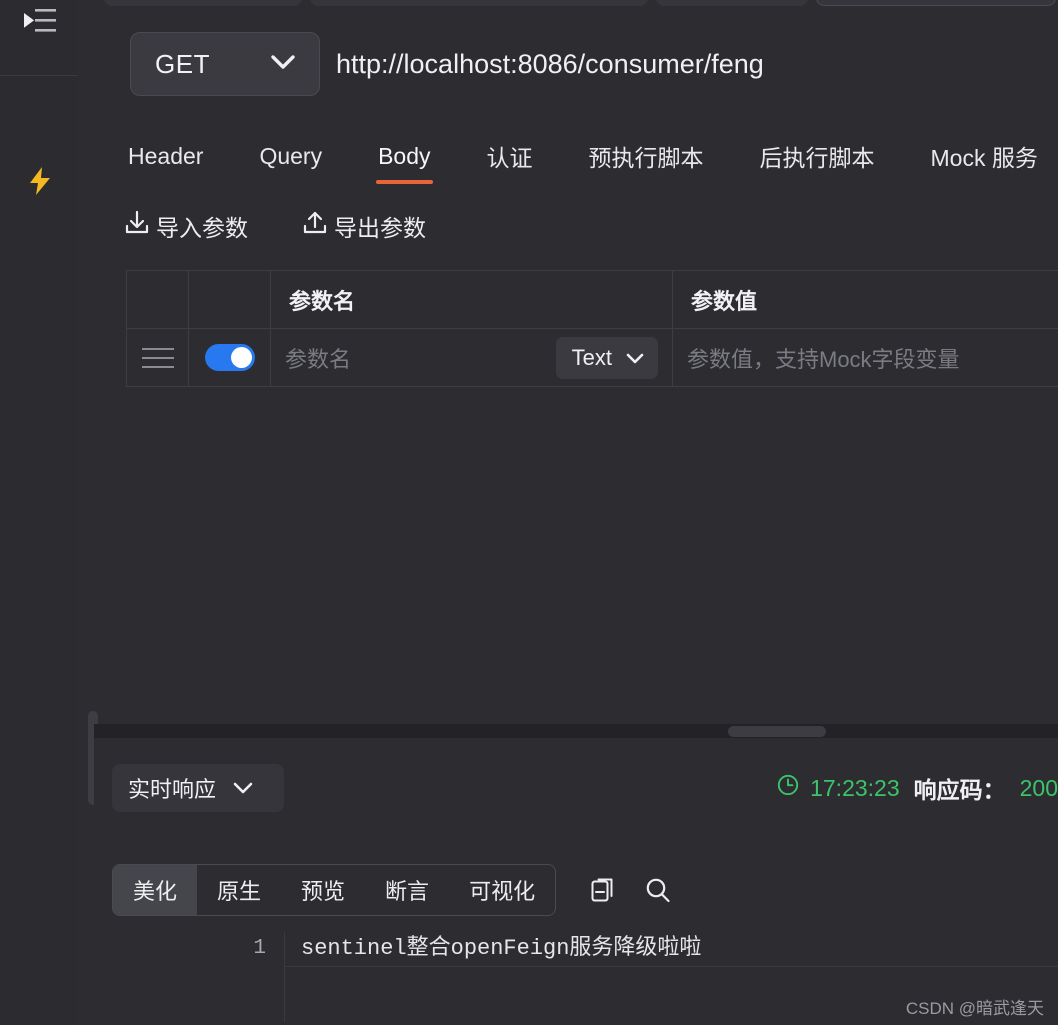 This screenshot has width=1058, height=1025. What do you see at coordinates (550, 64) in the screenshot?
I see `url-input: http://localhost:8086/consumer/feng` at bounding box center [550, 64].